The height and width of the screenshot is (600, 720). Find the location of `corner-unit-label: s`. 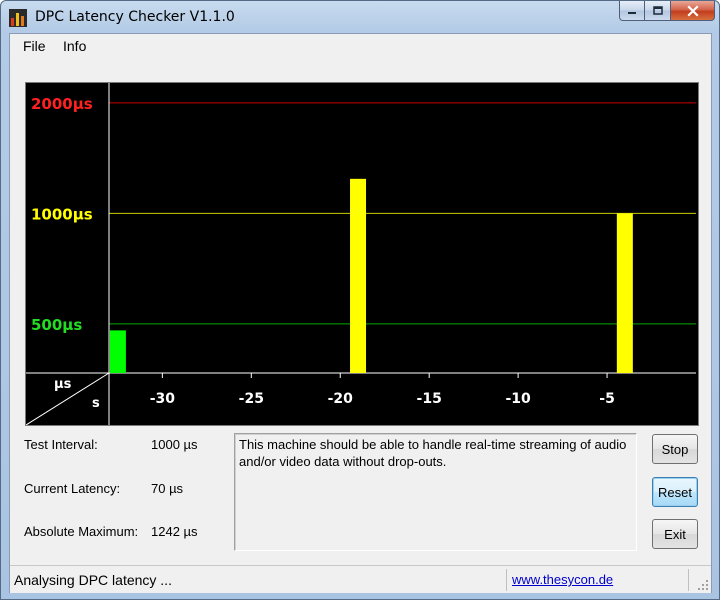

corner-unit-label: s is located at coordinates (96, 403).